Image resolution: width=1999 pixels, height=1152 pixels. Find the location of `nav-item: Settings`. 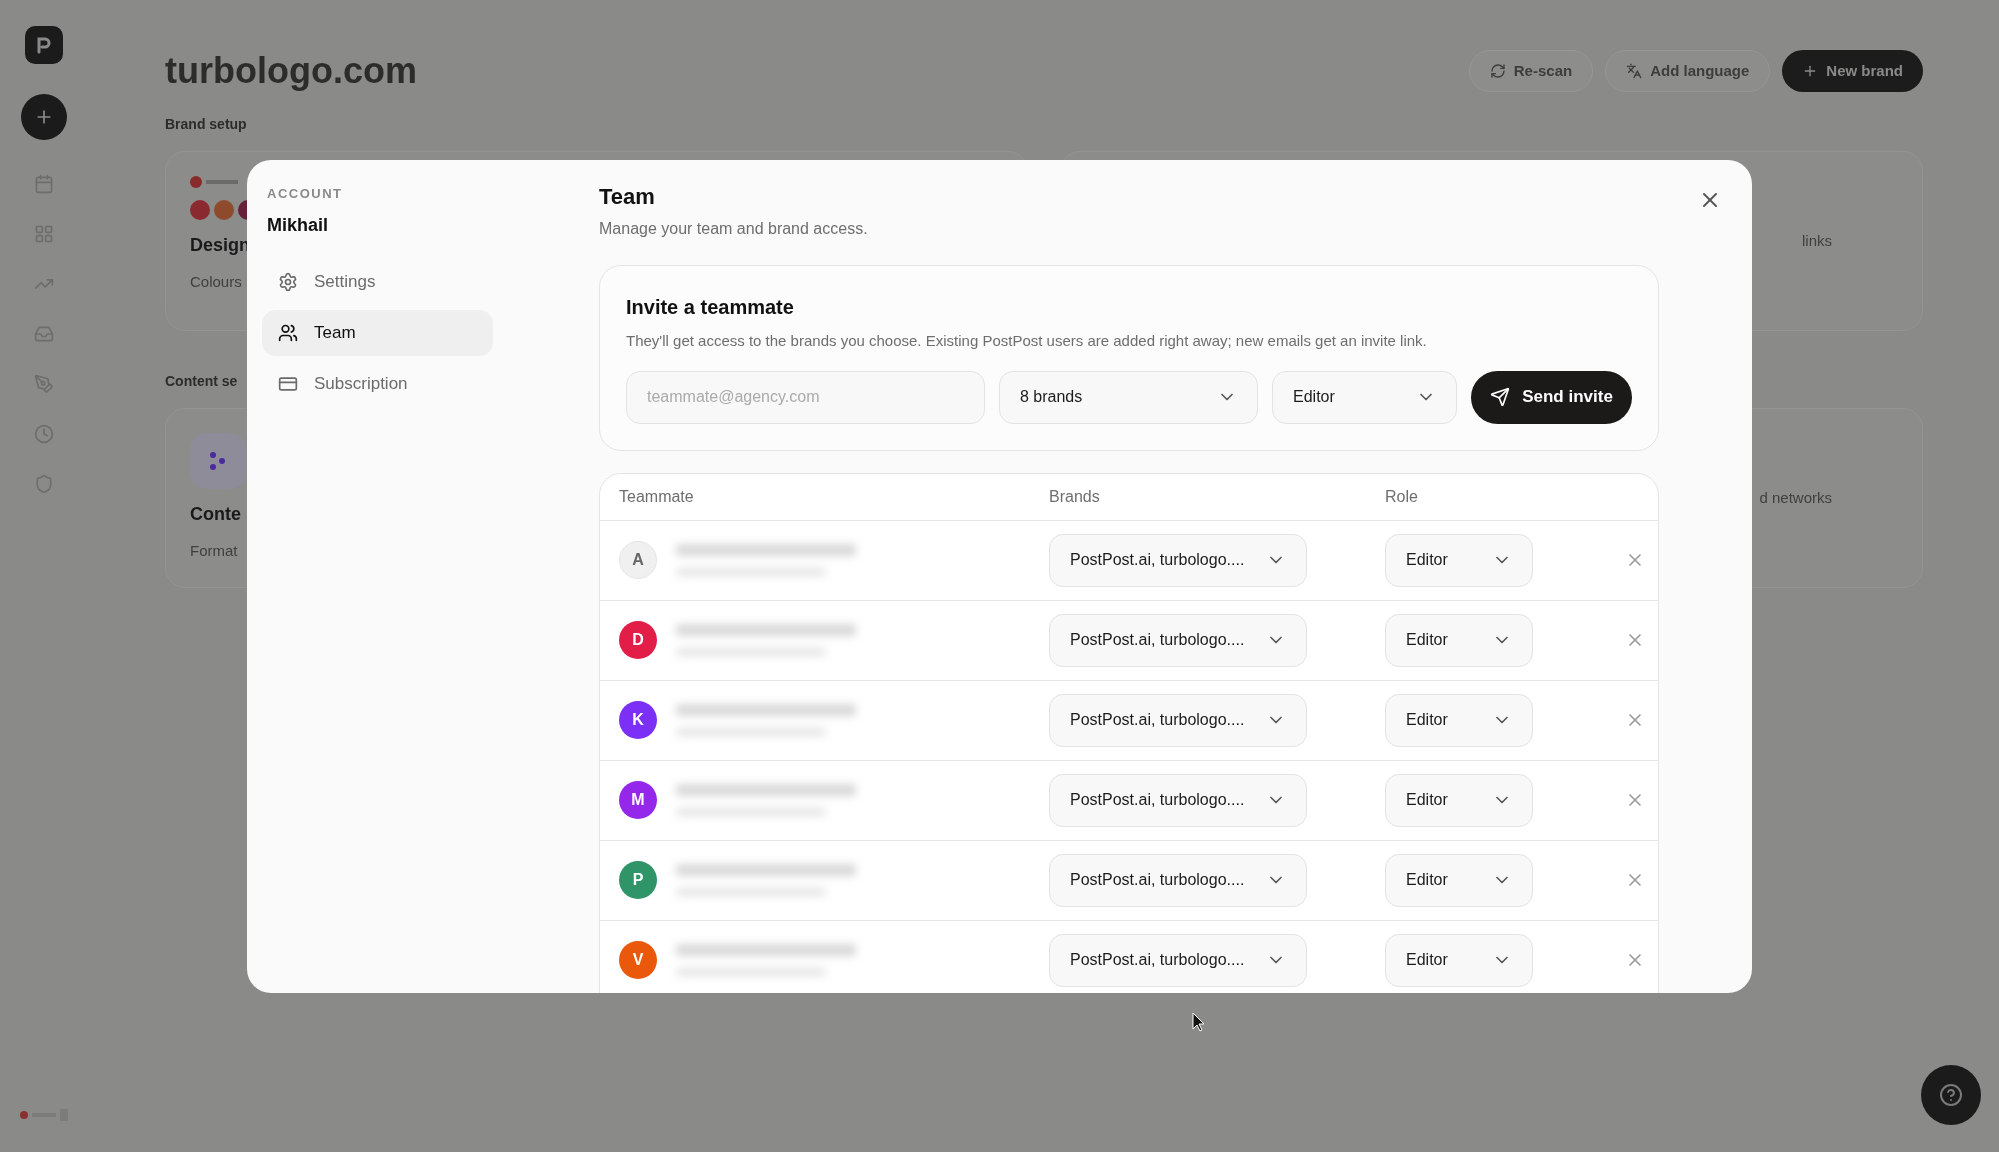

nav-item: Settings is located at coordinates (377, 281).